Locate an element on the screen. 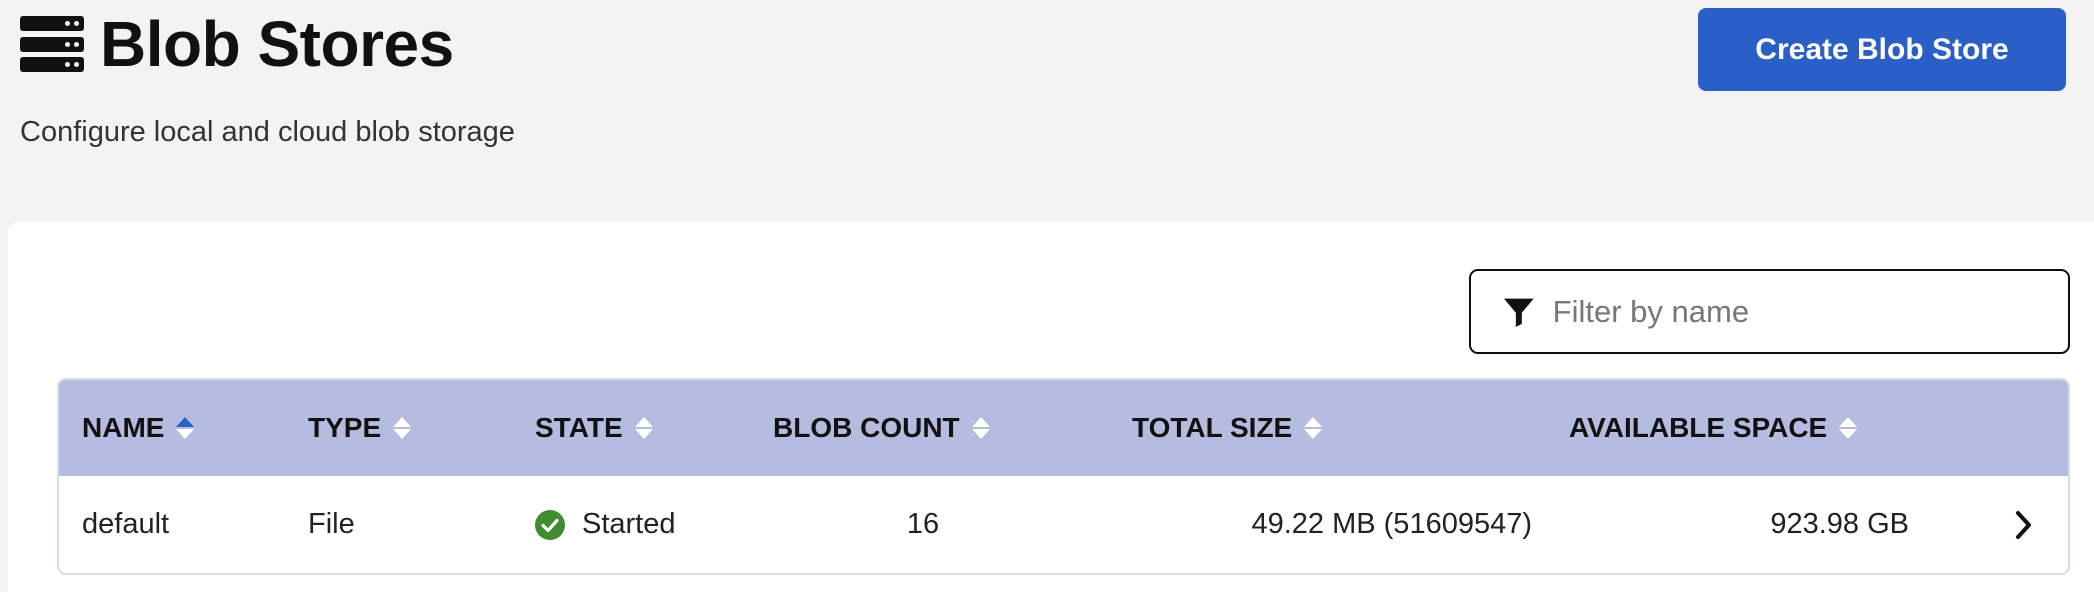 Image resolution: width=2094 pixels, height=592 pixels. check-circle-icon is located at coordinates (550, 524).